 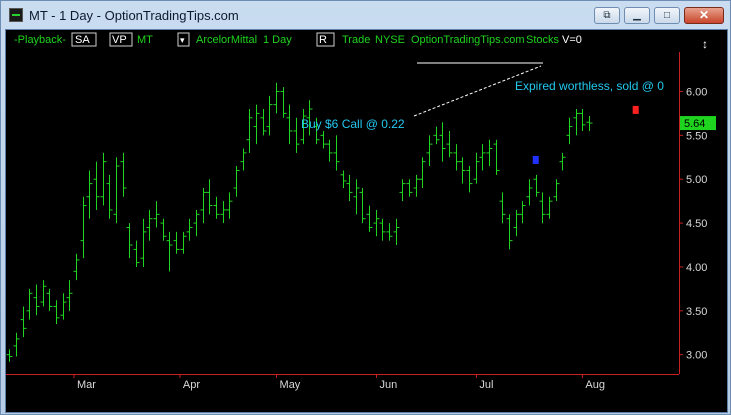 I want to click on month-label: Mar, so click(x=86, y=385).